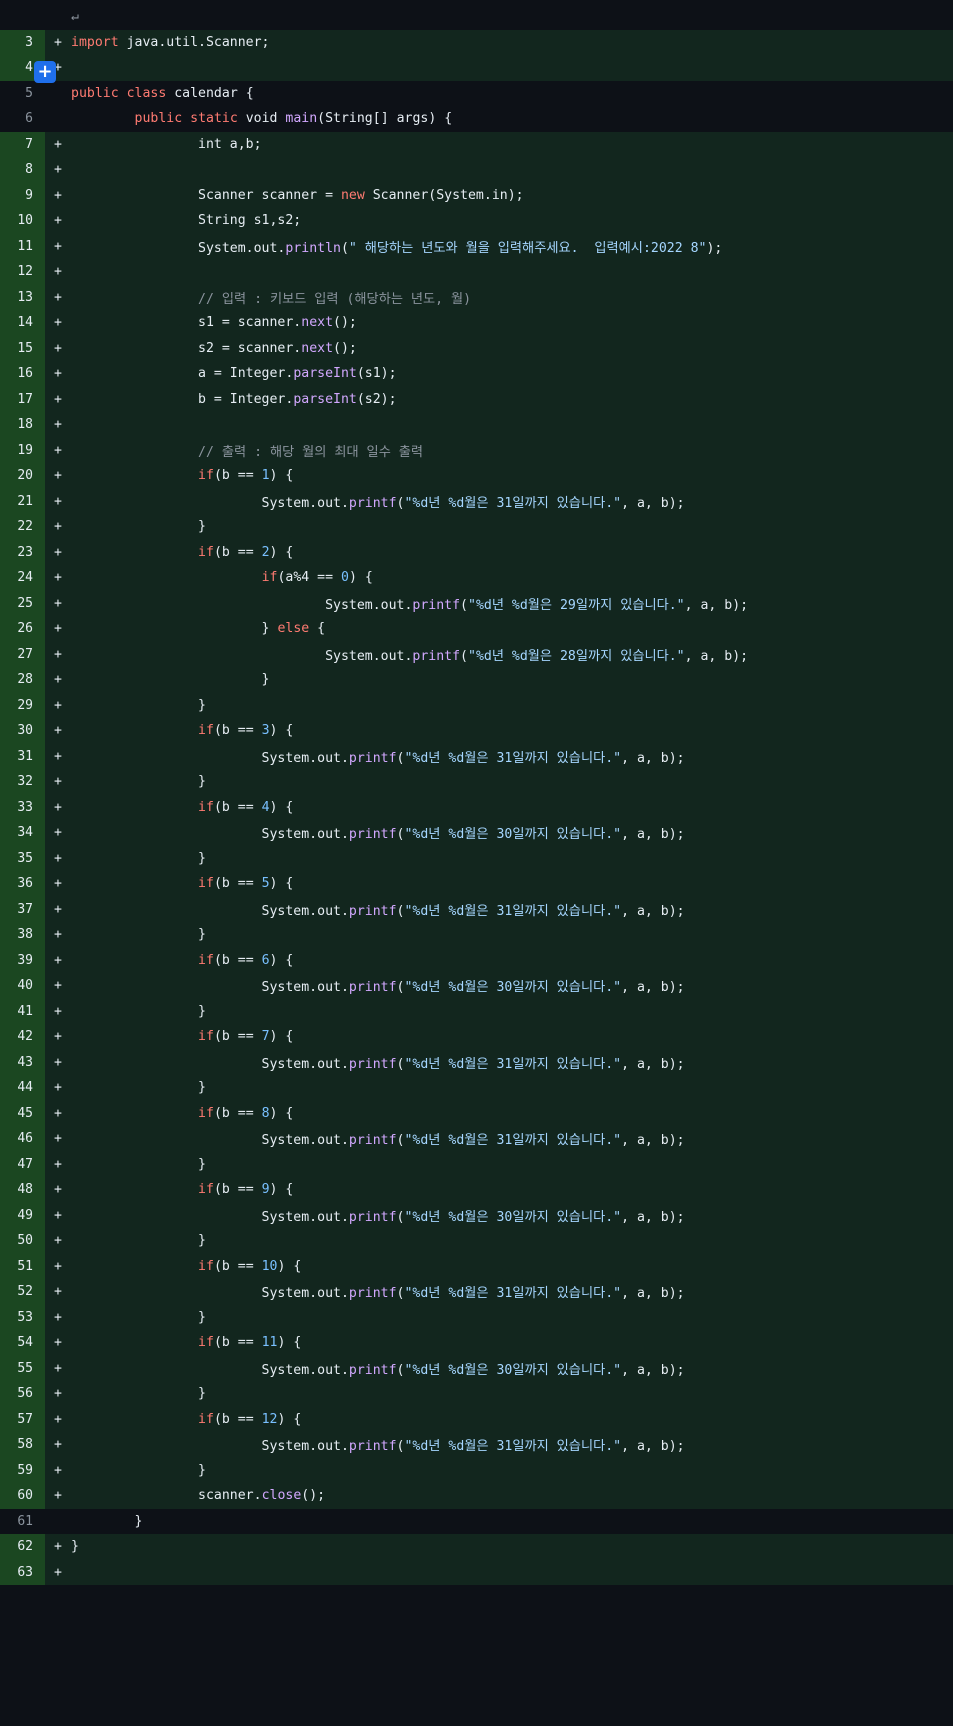 This screenshot has height=1726, width=953. What do you see at coordinates (22, 1419) in the screenshot?
I see `line-number: 57` at bounding box center [22, 1419].